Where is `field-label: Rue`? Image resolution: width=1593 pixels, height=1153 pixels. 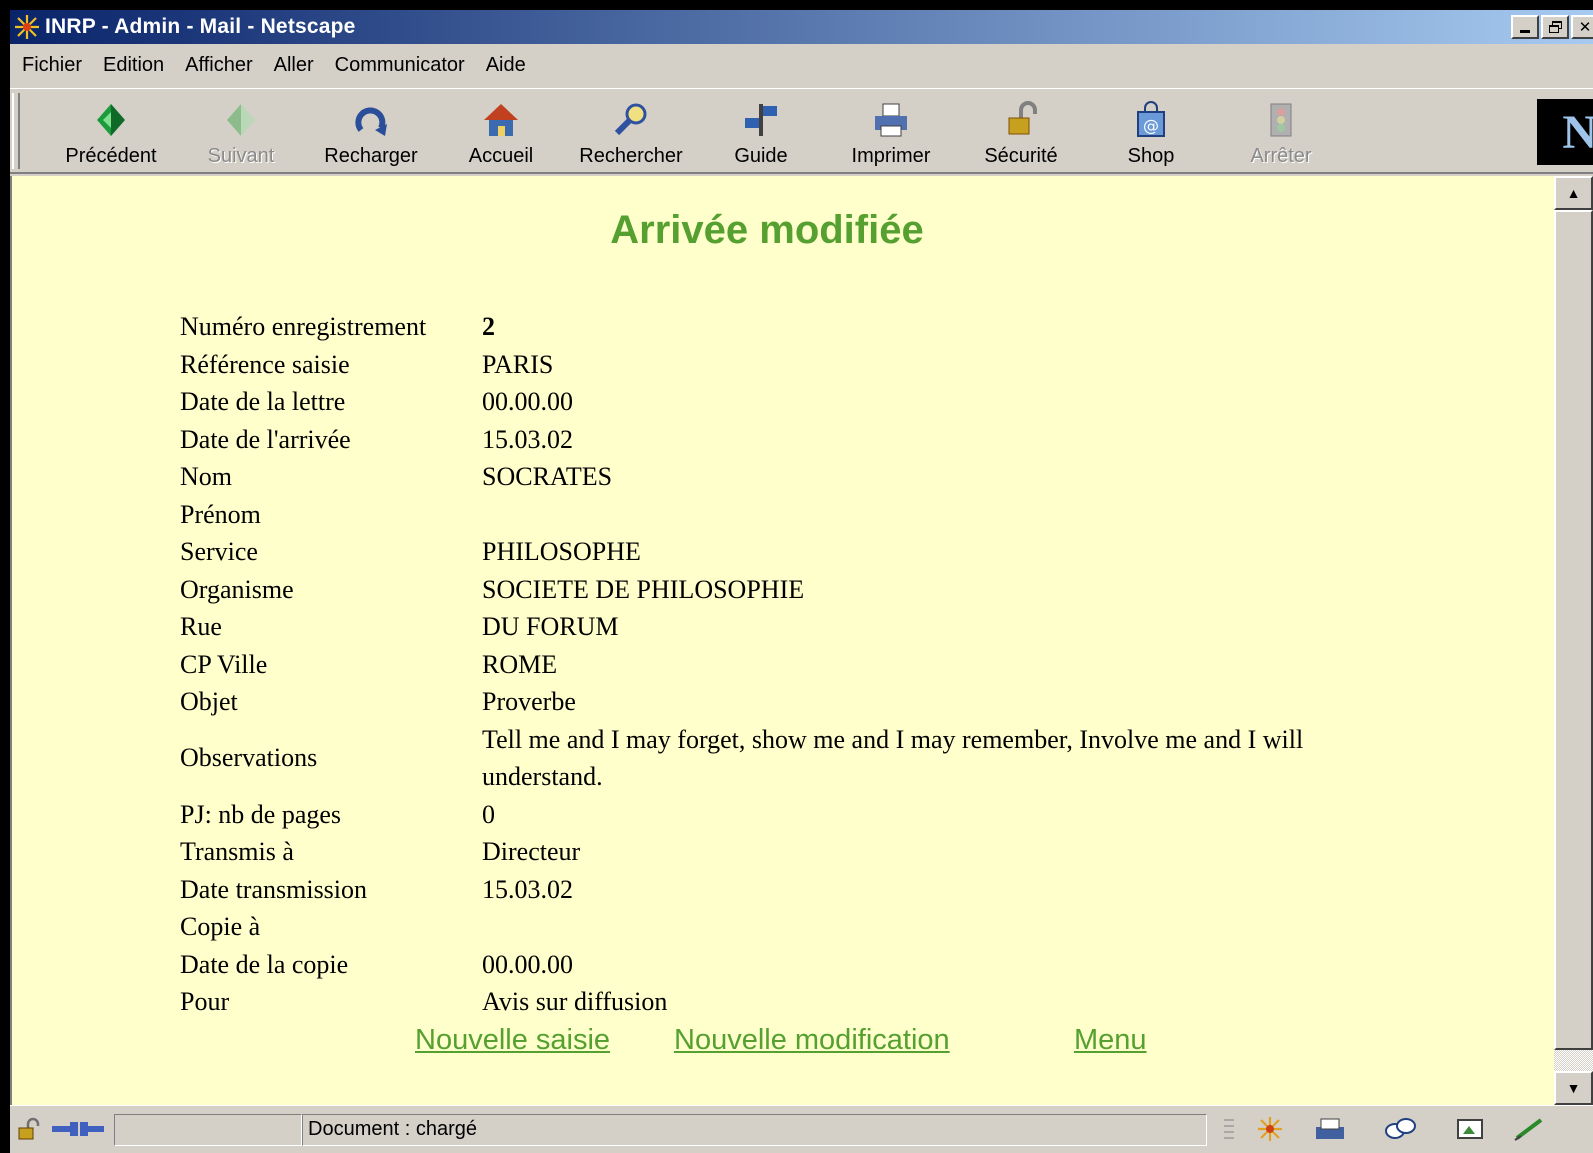
field-label: Rue is located at coordinates (201, 626).